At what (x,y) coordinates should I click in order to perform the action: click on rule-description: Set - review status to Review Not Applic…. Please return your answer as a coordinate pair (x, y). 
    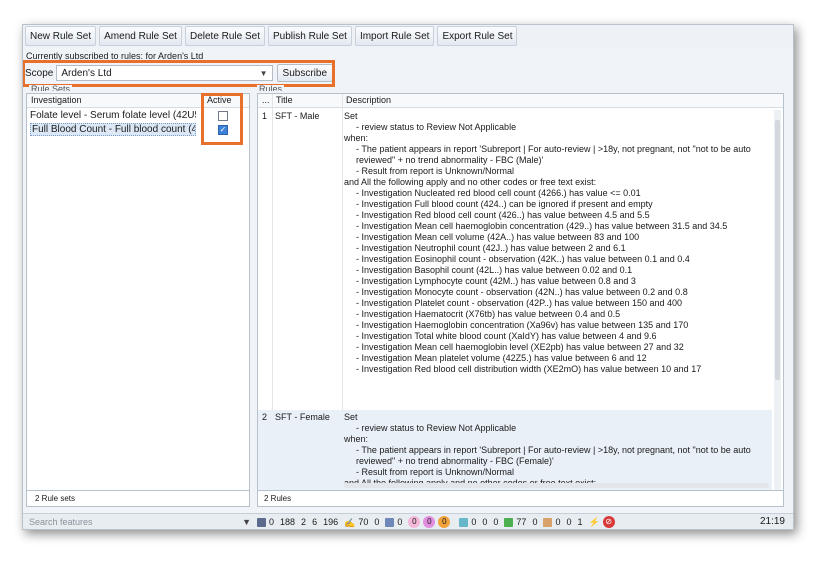
    Looking at the image, I should click on (557, 448).